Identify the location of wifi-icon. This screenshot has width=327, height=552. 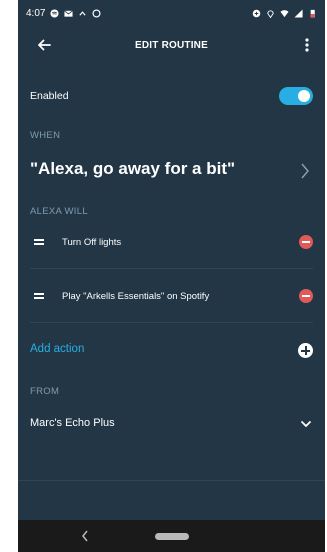
(284, 13).